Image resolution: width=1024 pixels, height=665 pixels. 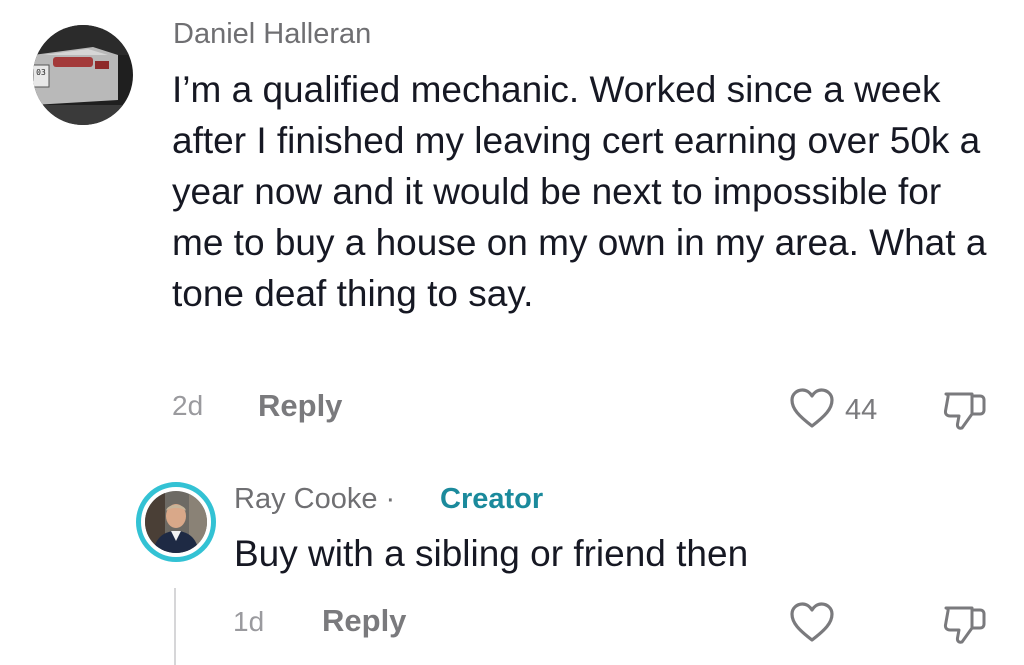 I want to click on reply-like-button, so click(x=812, y=624).